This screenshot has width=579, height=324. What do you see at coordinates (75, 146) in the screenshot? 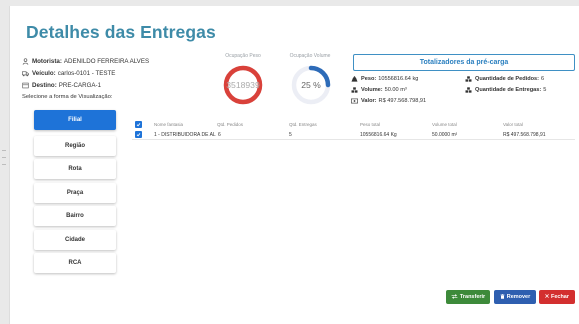
I see `view-option-regiao: Região` at bounding box center [75, 146].